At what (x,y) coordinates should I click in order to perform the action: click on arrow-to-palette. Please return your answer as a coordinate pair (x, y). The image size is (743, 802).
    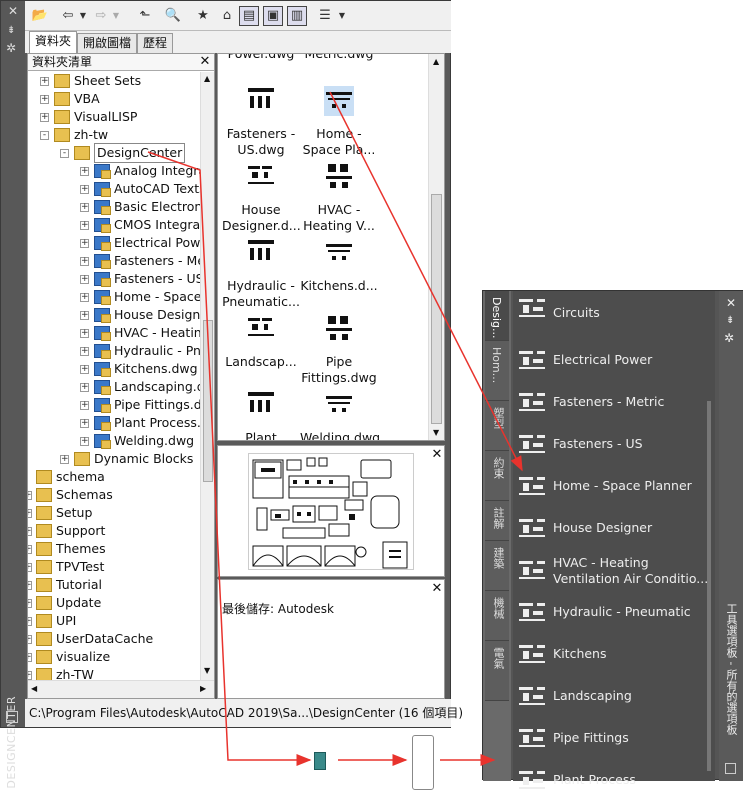
    Looking at the image, I should click on (426, 281).